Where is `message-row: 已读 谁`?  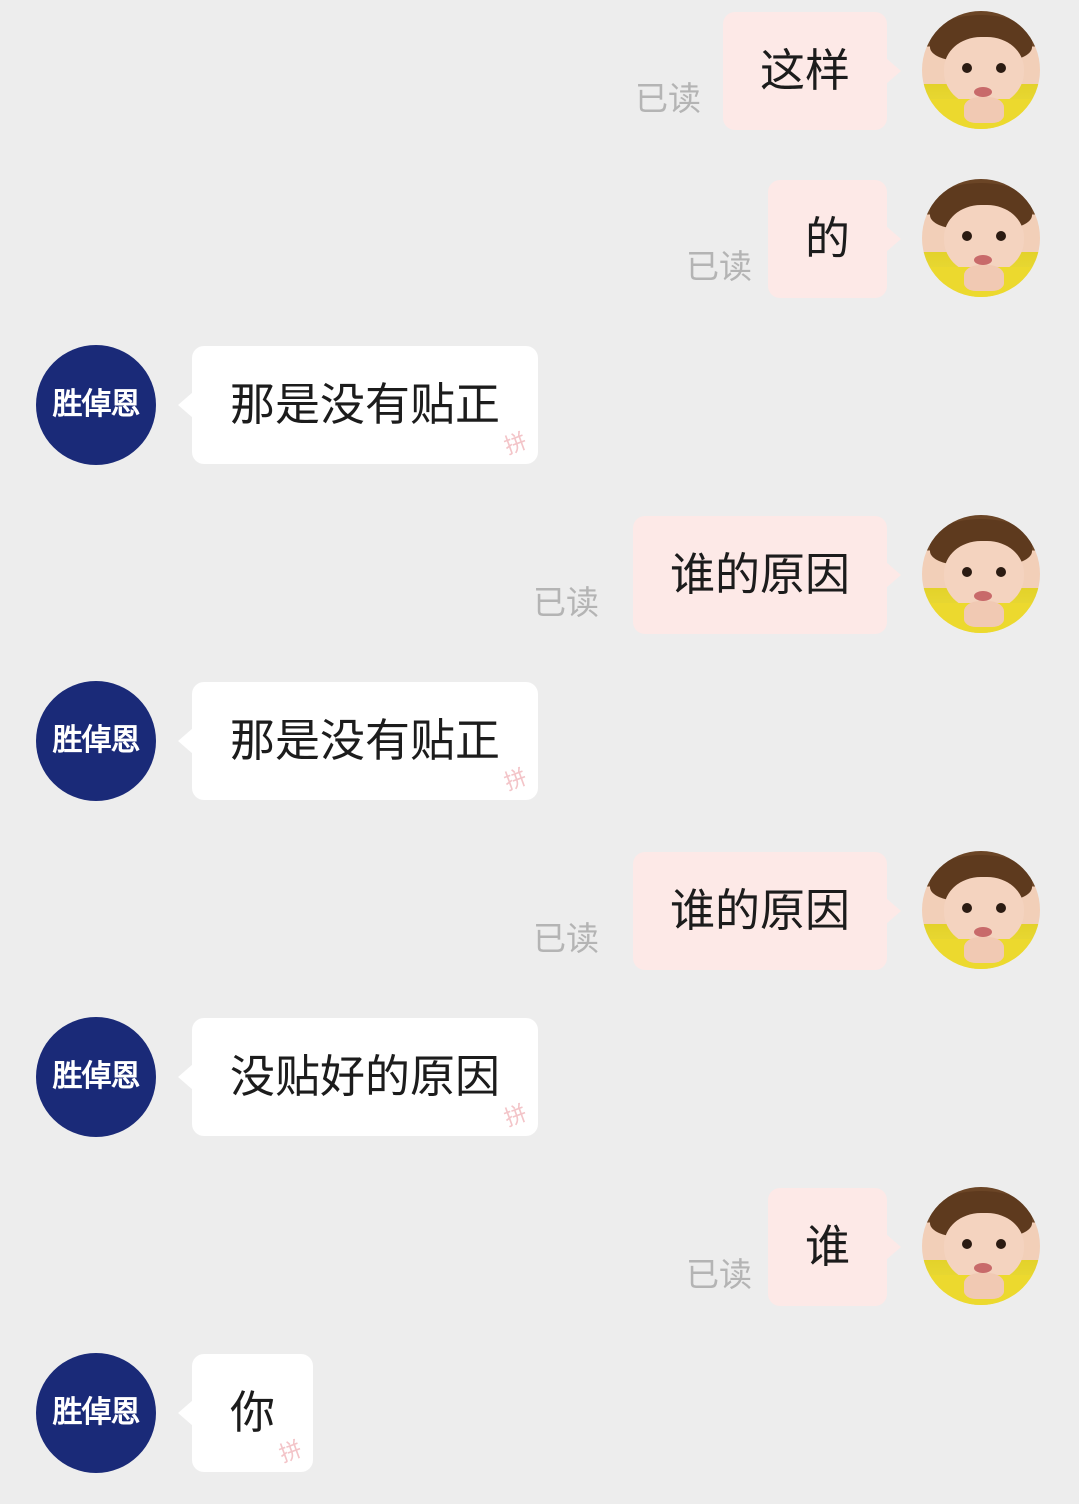
message-row: 已读 谁 is located at coordinates (539, 1242).